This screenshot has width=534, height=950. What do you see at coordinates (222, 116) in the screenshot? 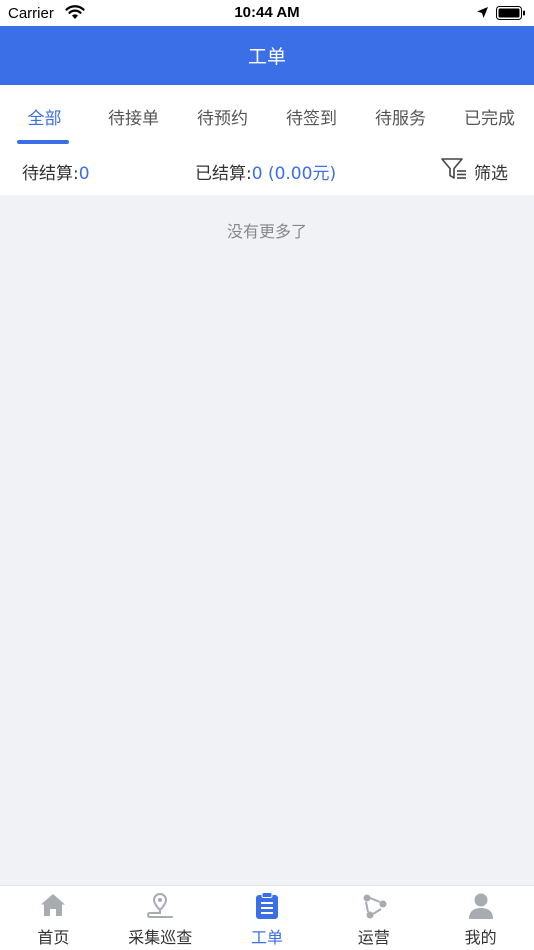
I see `tab-pending-appointment: 待预约` at bounding box center [222, 116].